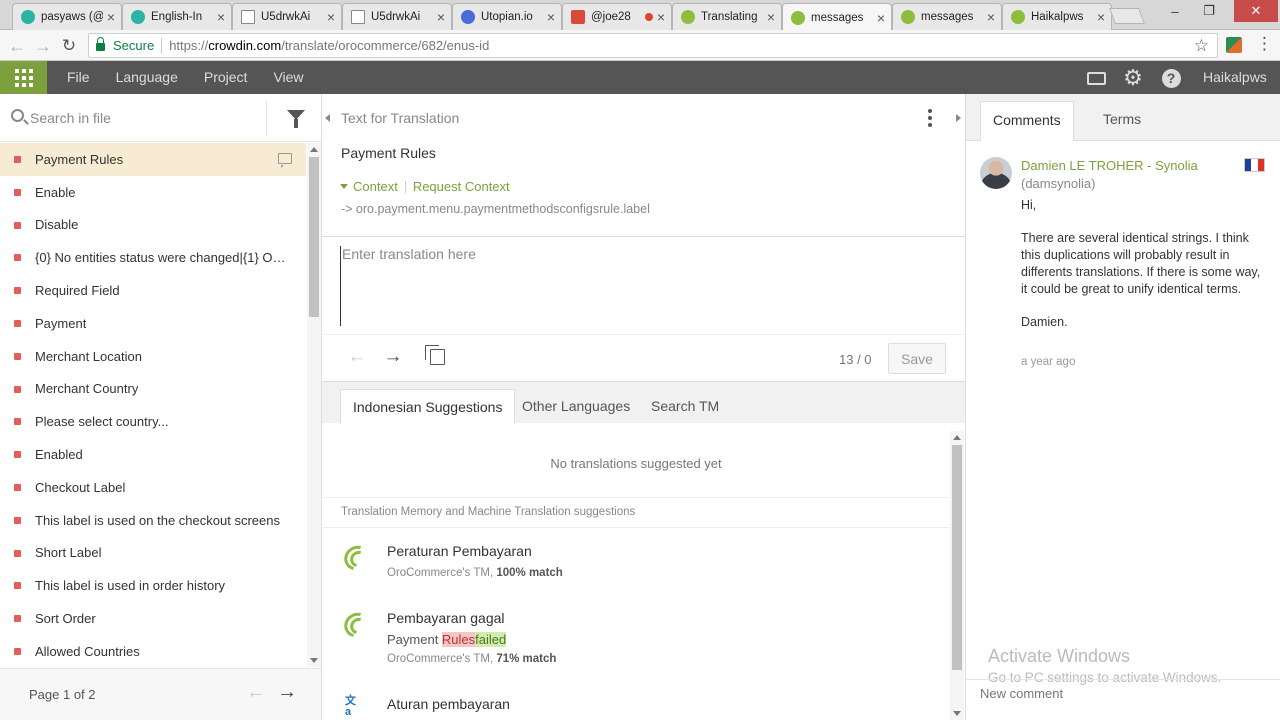 Image resolution: width=1280 pixels, height=720 pixels. Describe the element at coordinates (1133, 77) in the screenshot. I see `settings-gear-icon: ⚙` at that location.